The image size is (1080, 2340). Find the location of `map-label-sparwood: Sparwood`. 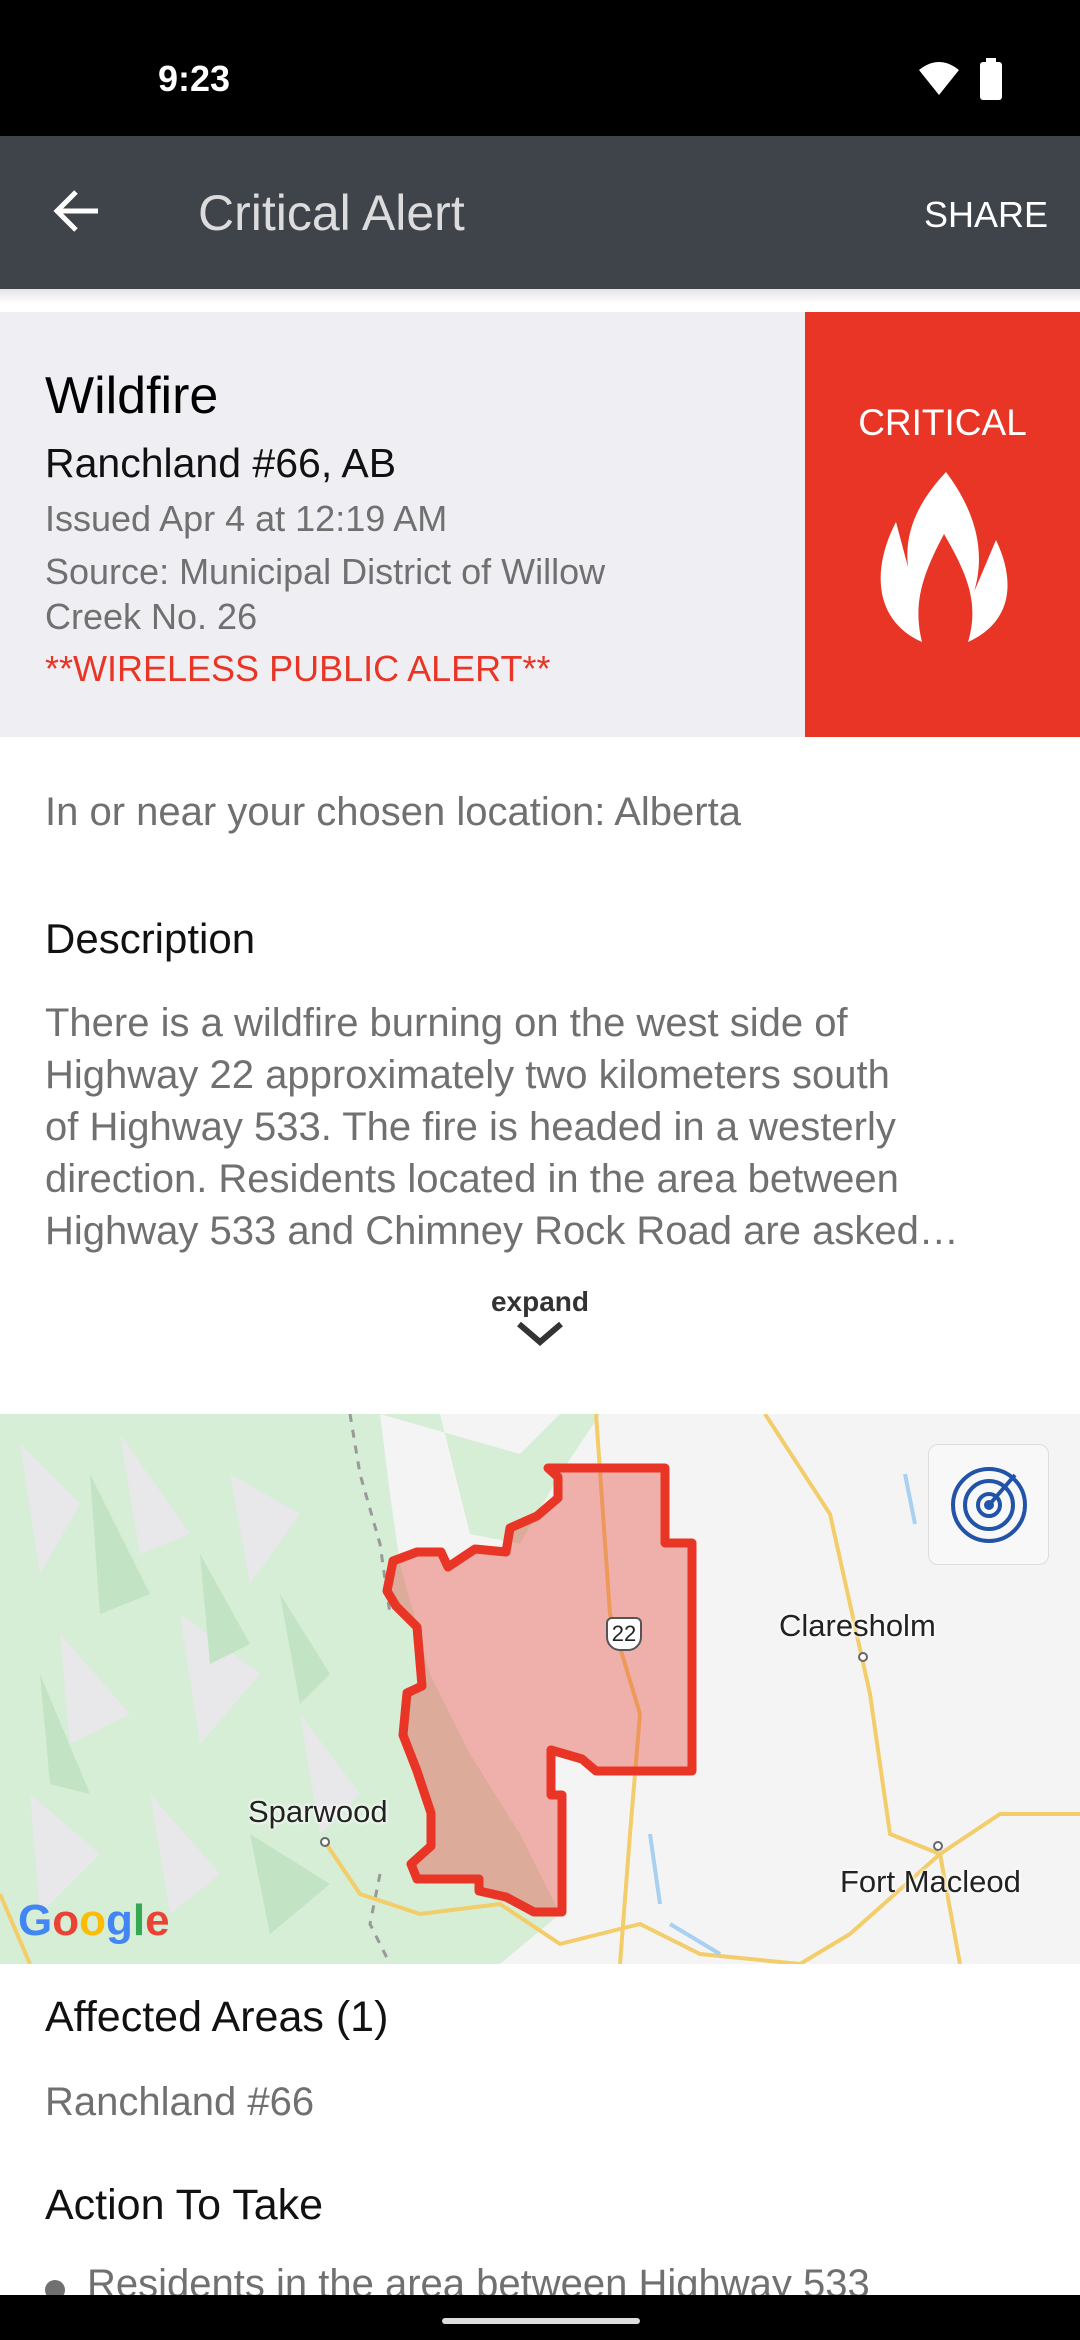

map-label-sparwood: Sparwood is located at coordinates (318, 1811).